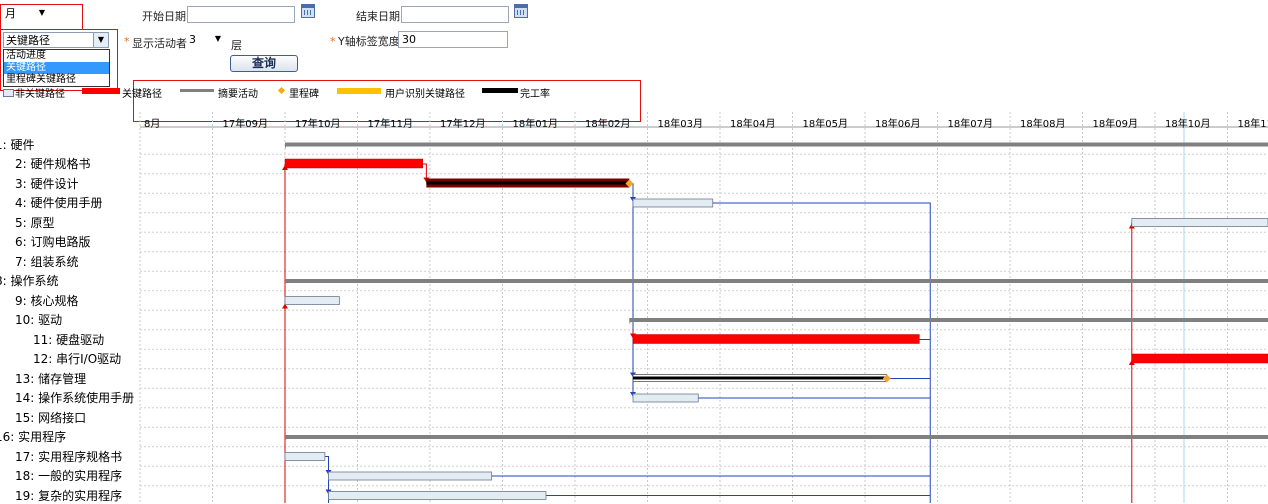 The image size is (1268, 504). I want to click on legend-label: 里程碑, so click(304, 92).